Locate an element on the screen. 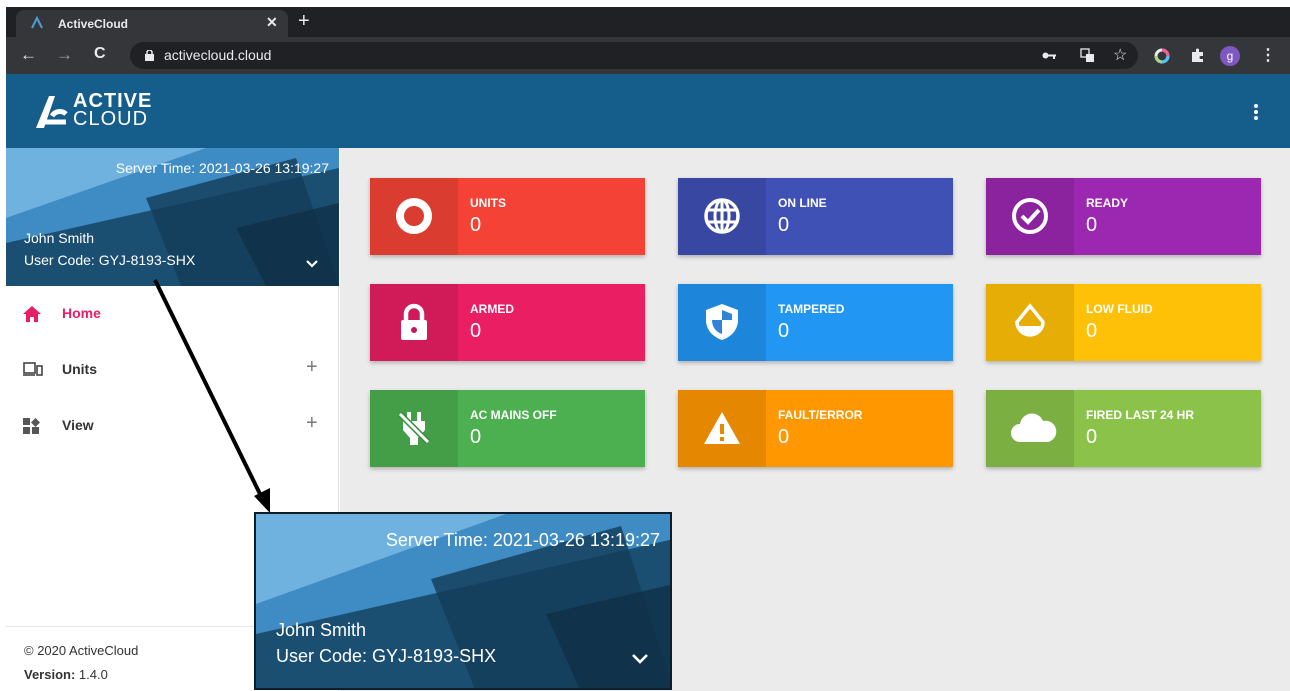  sidebar-item-label: View is located at coordinates (78, 425).